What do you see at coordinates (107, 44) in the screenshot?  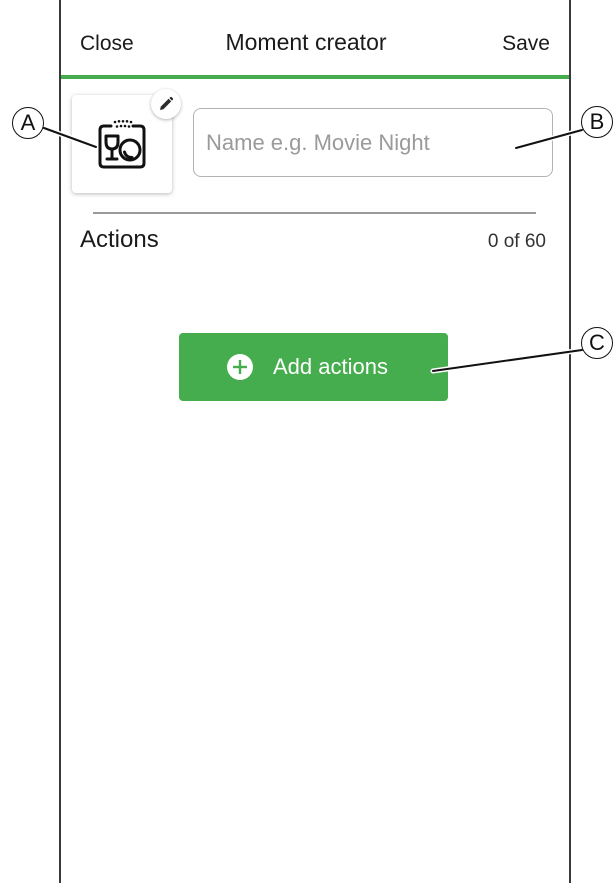 I see `close-button: Close` at bounding box center [107, 44].